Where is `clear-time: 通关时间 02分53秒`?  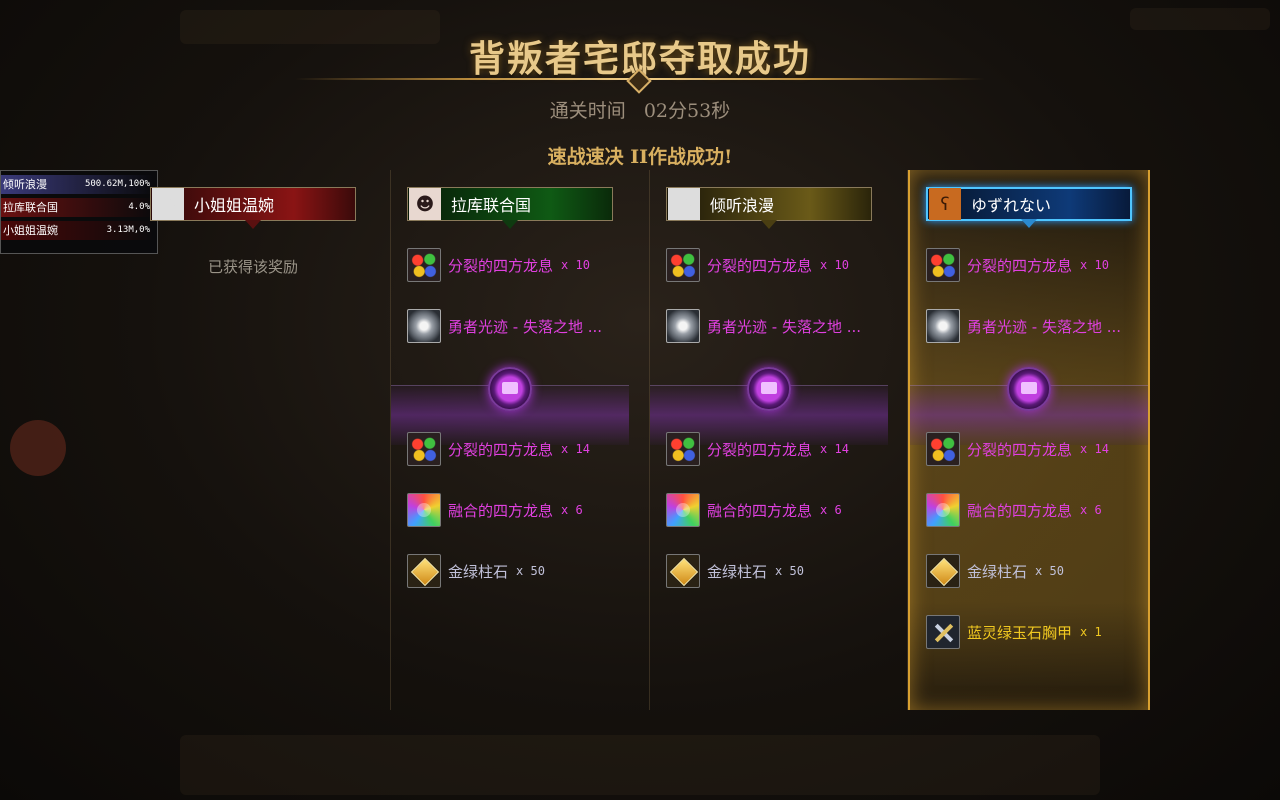
clear-time: 通关时间 02分53秒 is located at coordinates (640, 109).